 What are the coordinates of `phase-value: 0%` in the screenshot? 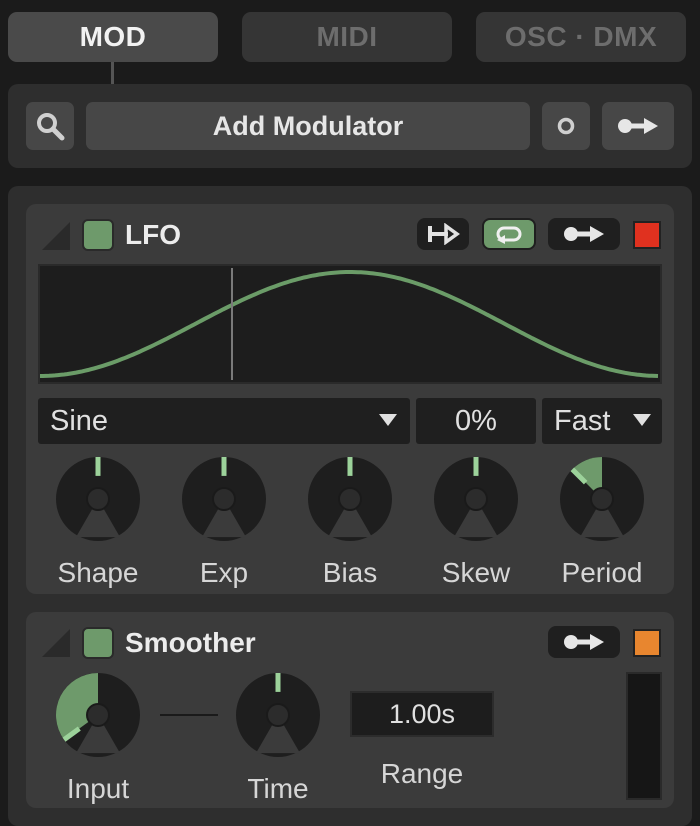 It's located at (476, 420).